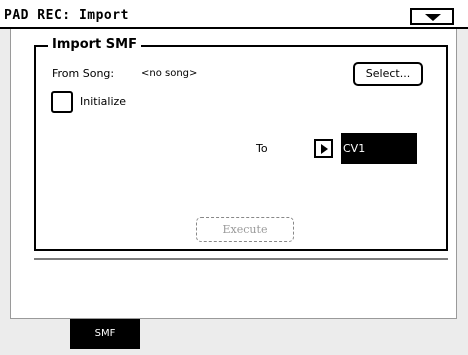 This screenshot has width=468, height=355. Describe the element at coordinates (262, 148) in the screenshot. I see `to-label: To` at that location.